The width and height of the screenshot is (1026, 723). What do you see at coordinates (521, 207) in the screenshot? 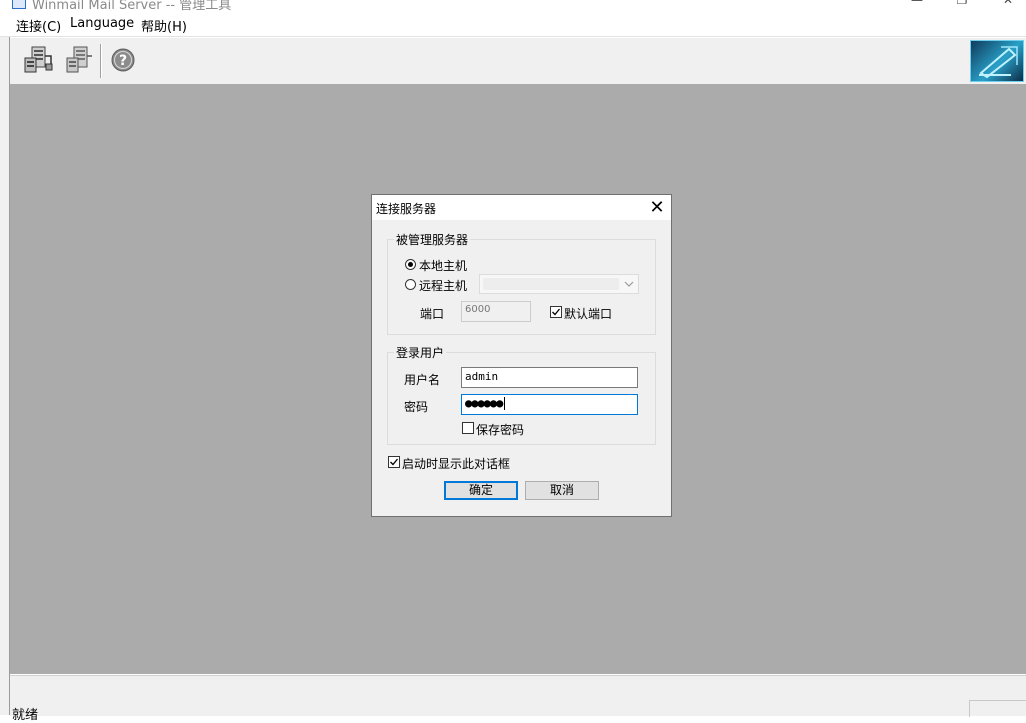
I see `dialog-title-bar: 连接服务器 ✕` at bounding box center [521, 207].